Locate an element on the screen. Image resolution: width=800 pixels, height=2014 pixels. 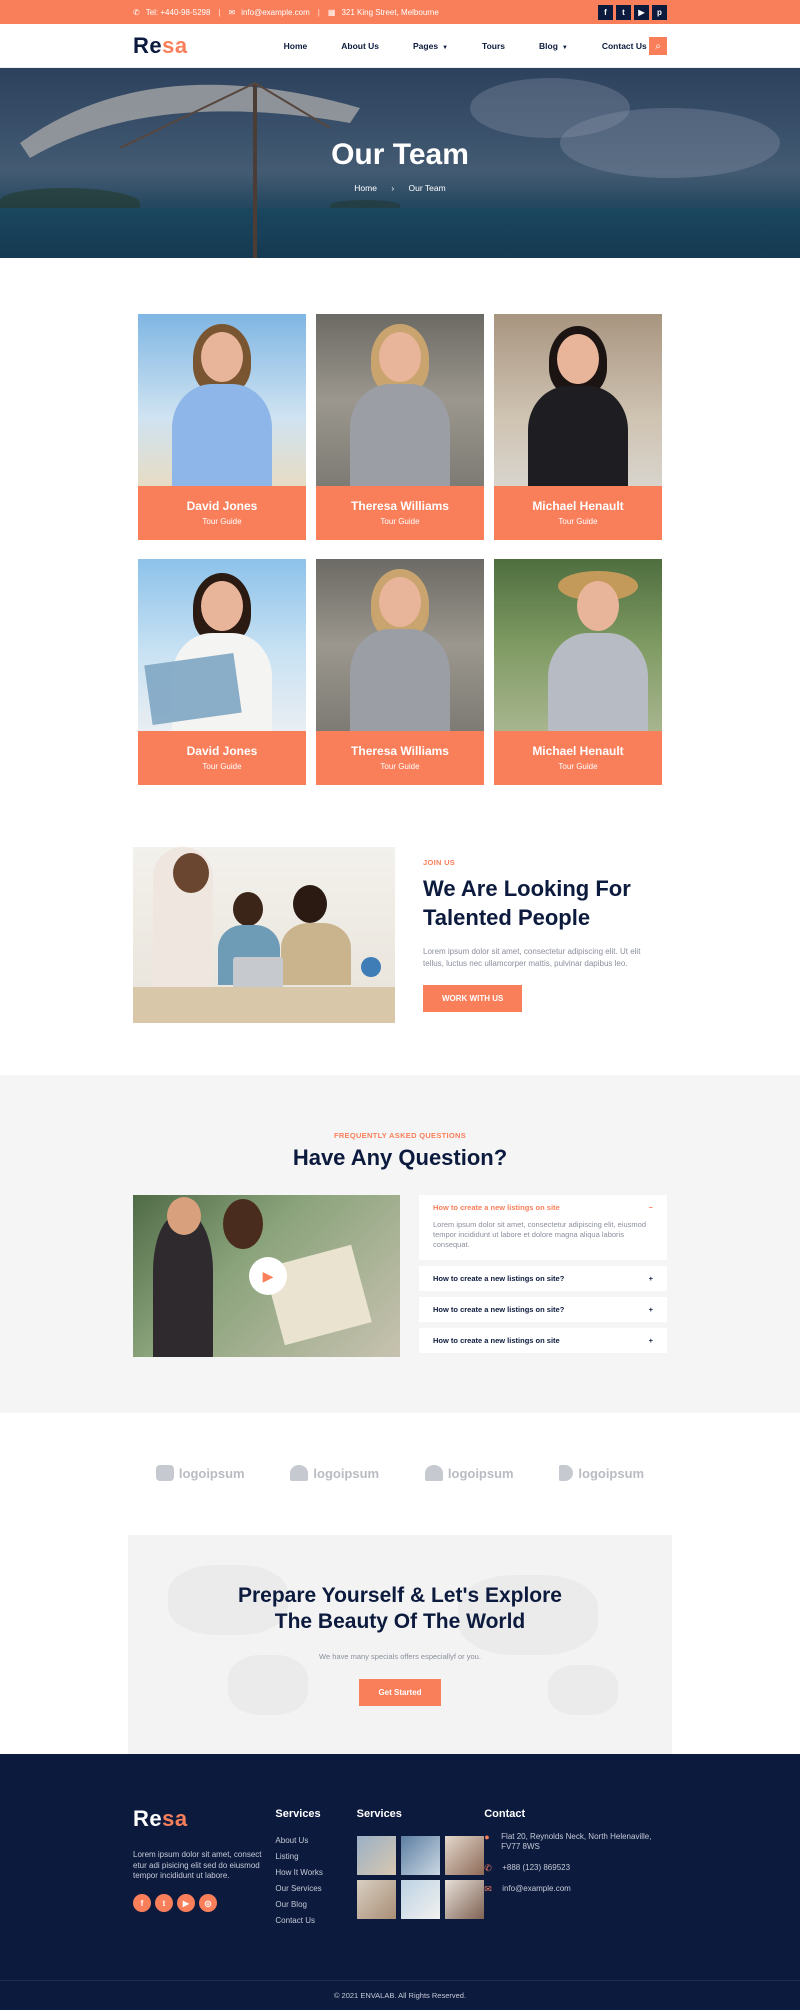
team-name: Michael Henault is located at coordinates (578, 751).